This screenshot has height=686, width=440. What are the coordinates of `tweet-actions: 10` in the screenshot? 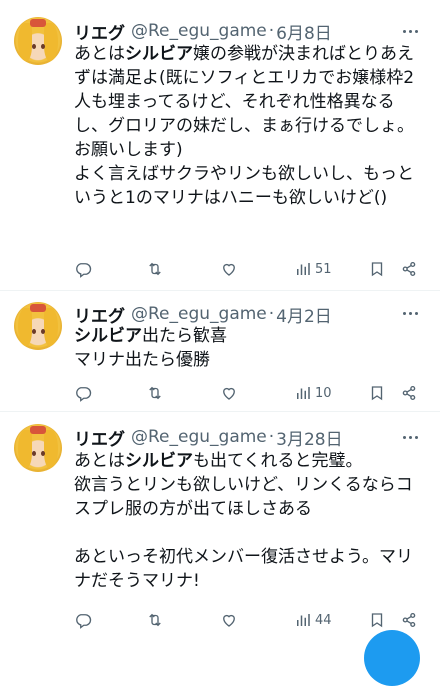 It's located at (251, 393).